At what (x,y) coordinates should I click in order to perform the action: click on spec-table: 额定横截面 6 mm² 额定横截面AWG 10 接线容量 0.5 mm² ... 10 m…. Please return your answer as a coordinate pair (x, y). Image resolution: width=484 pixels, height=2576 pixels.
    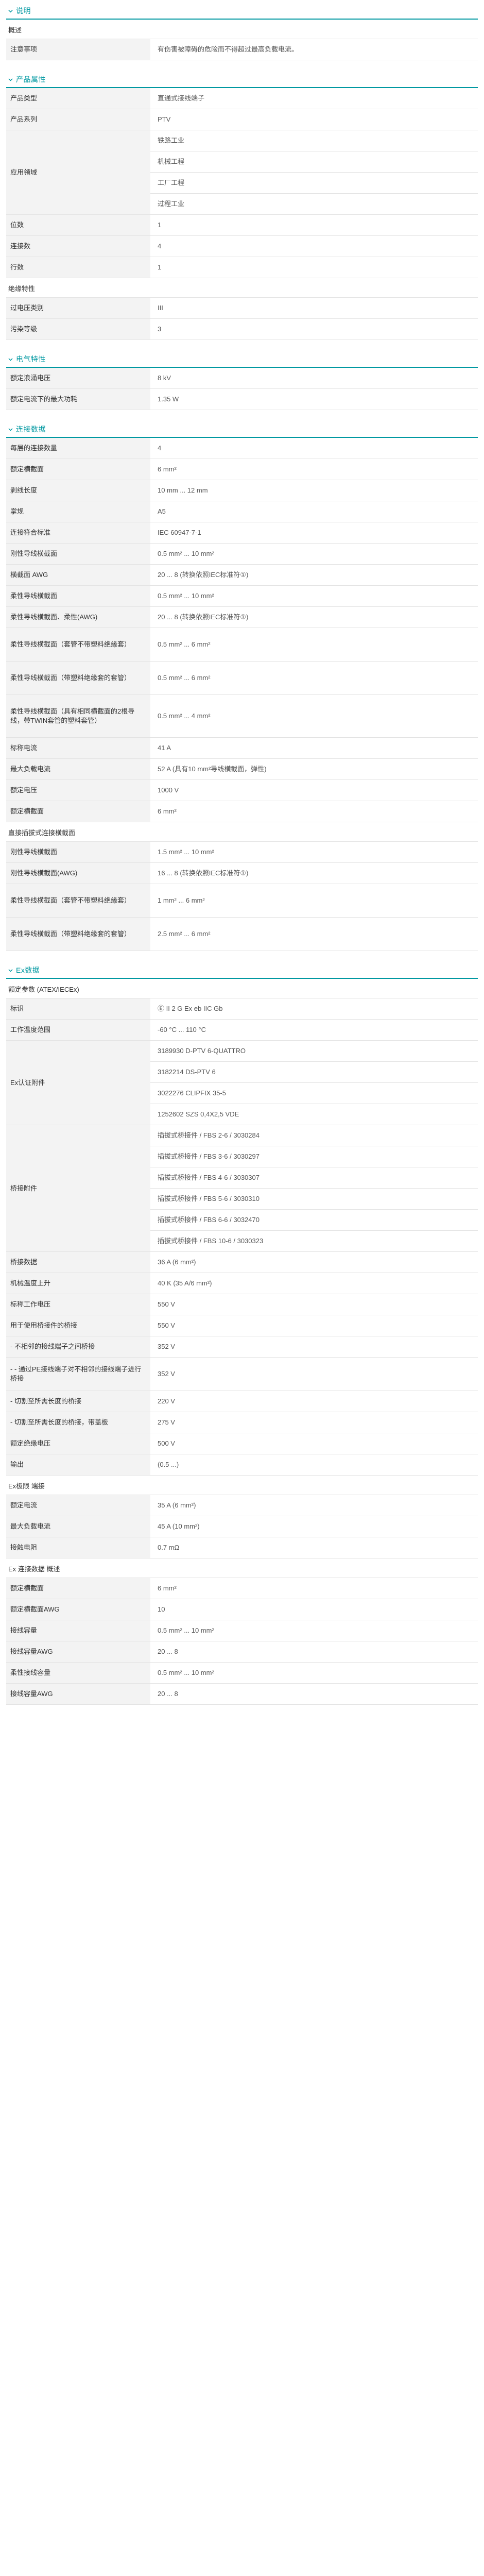
    Looking at the image, I should click on (242, 1641).